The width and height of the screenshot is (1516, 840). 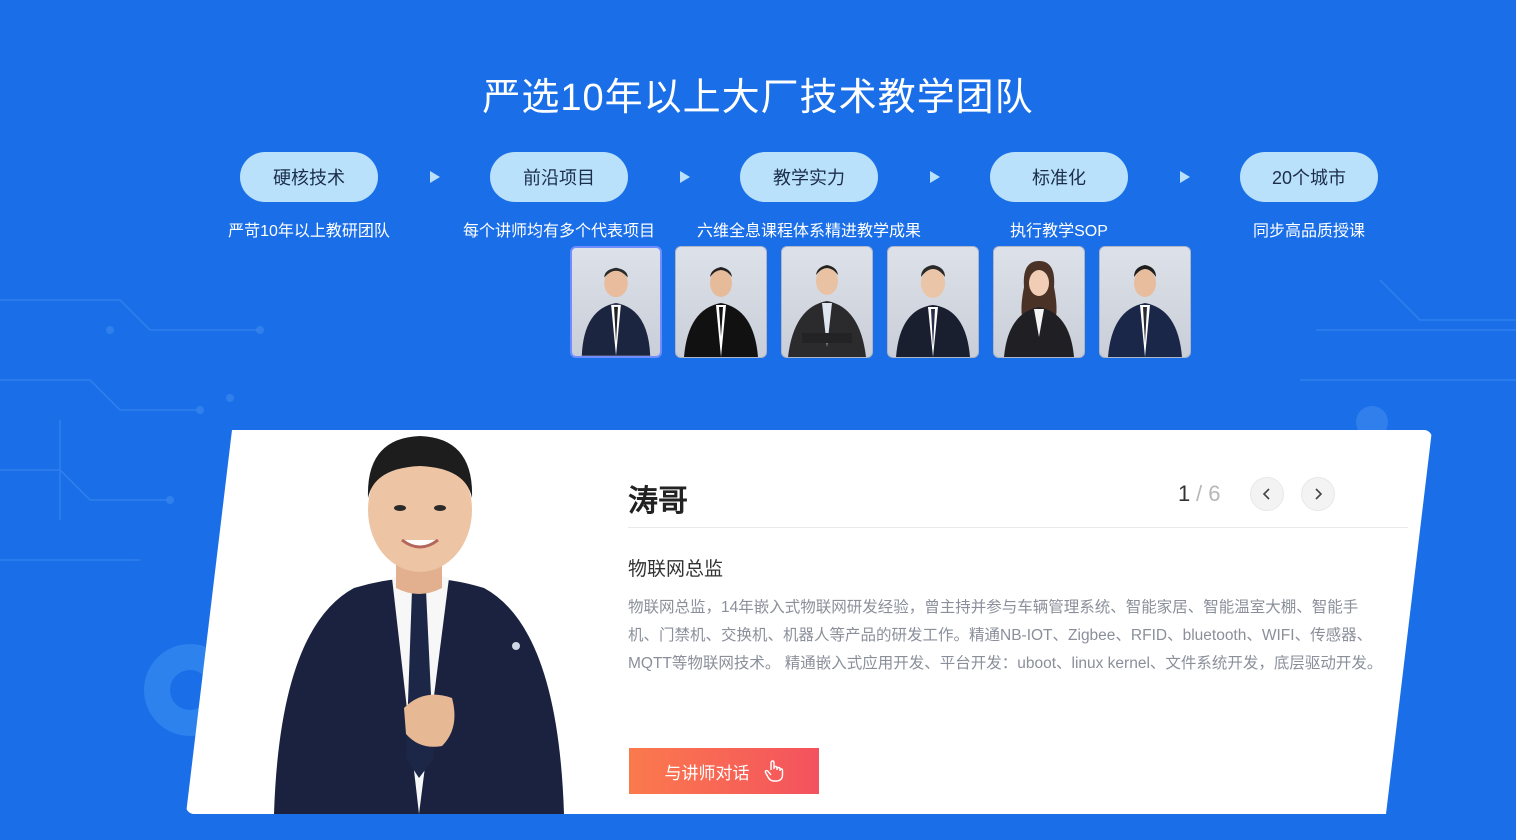 What do you see at coordinates (773, 771) in the screenshot?
I see `hand-pointer-icon` at bounding box center [773, 771].